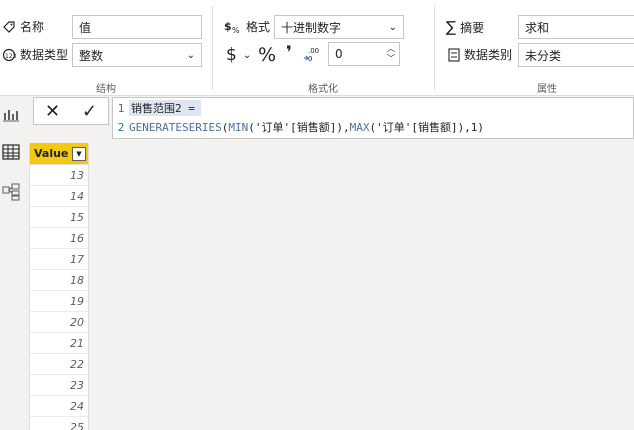 This screenshot has height=430, width=634. What do you see at coordinates (537, 27) in the screenshot?
I see `summary-value: 求和` at bounding box center [537, 27].